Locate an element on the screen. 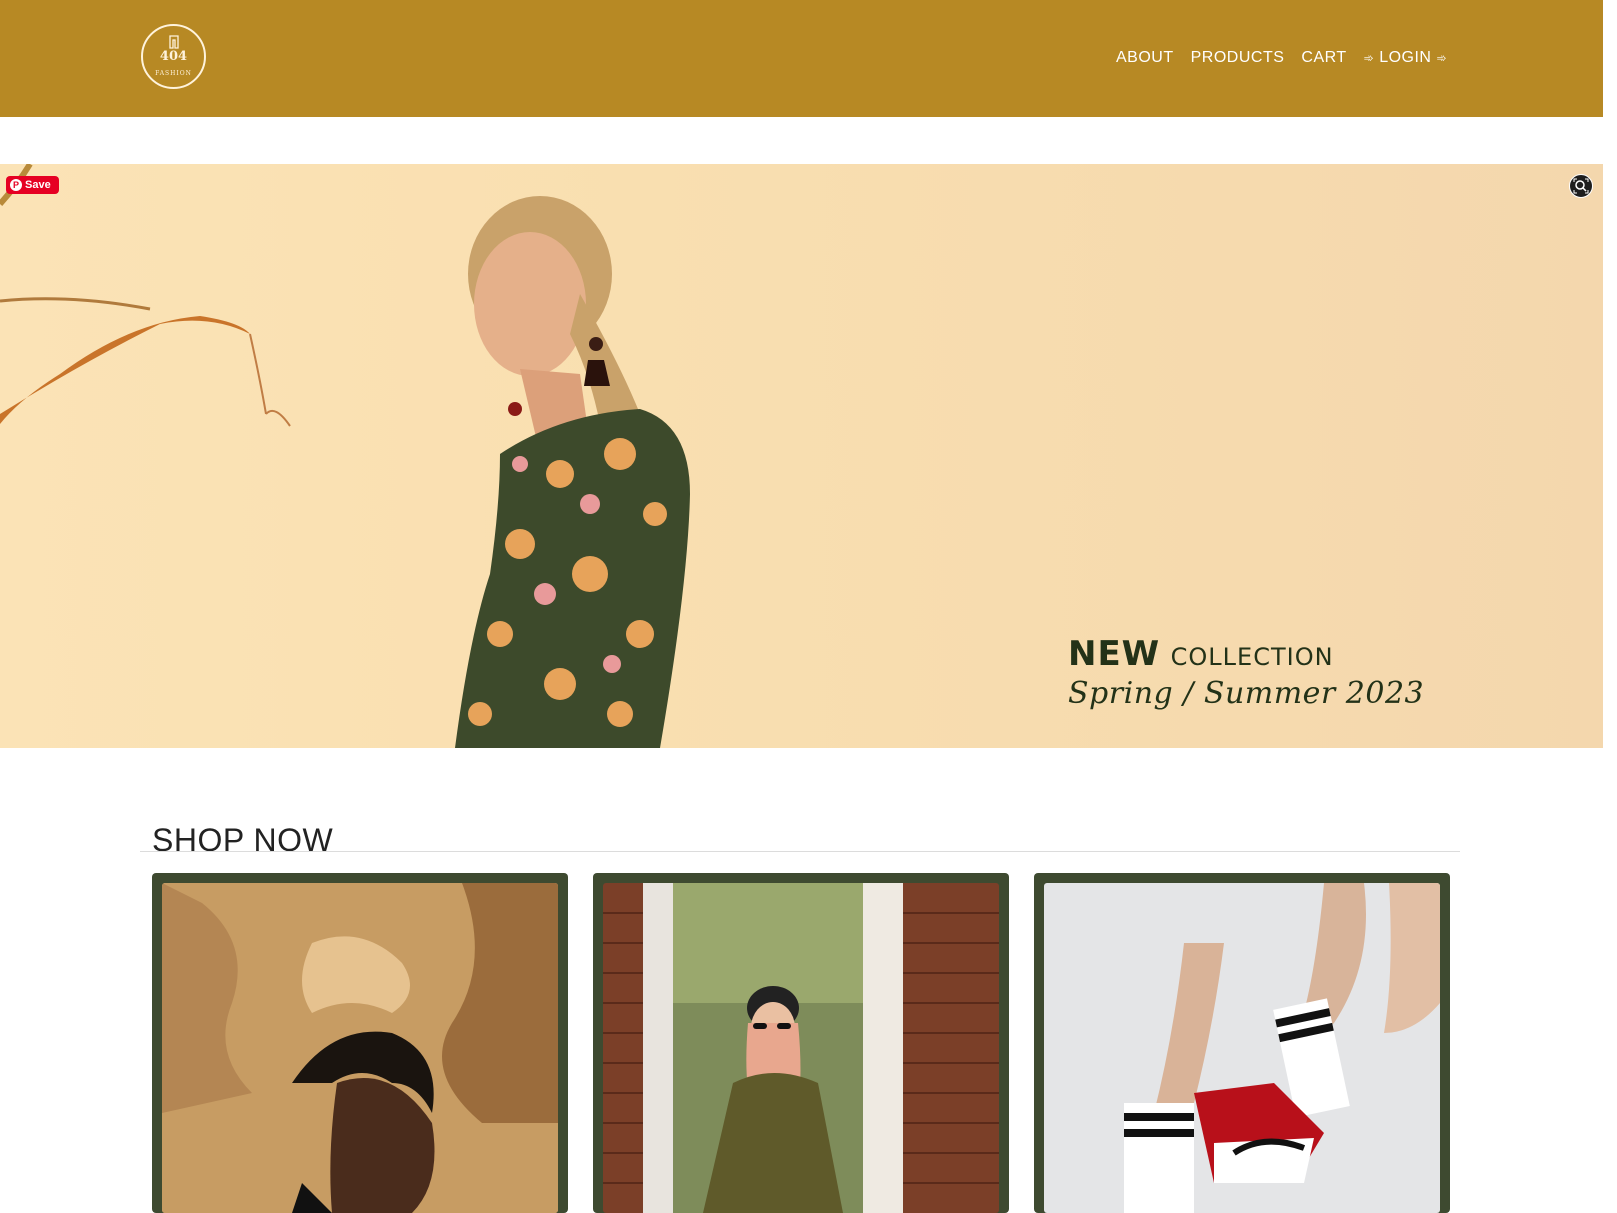  hero-season: Spring / Summer 2023 is located at coordinates (1246, 693).